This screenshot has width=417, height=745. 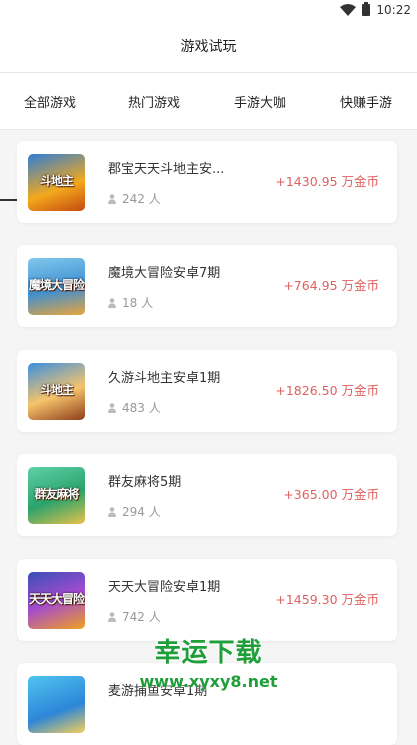 I want to click on player-count-text: 18 人, so click(x=138, y=303).